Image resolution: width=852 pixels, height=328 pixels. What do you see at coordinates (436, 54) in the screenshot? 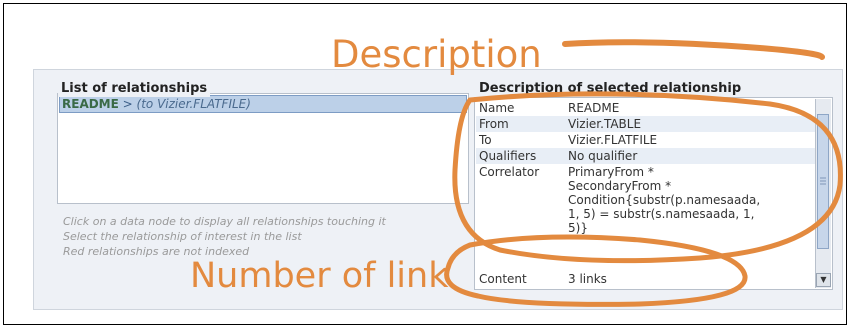
I see `annotation-description: Description` at bounding box center [436, 54].